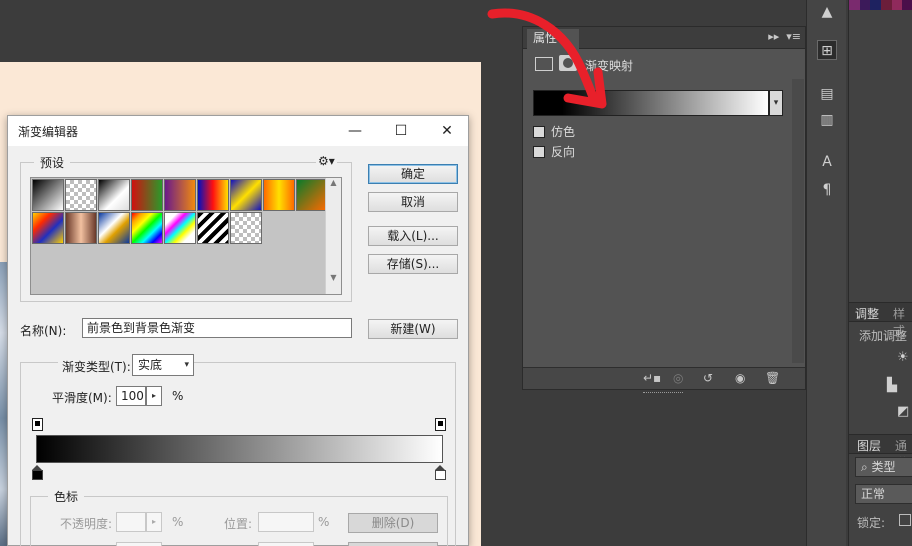  Describe the element at coordinates (154, 396) in the screenshot. I see `smoothness-stepper: ▸` at that location.